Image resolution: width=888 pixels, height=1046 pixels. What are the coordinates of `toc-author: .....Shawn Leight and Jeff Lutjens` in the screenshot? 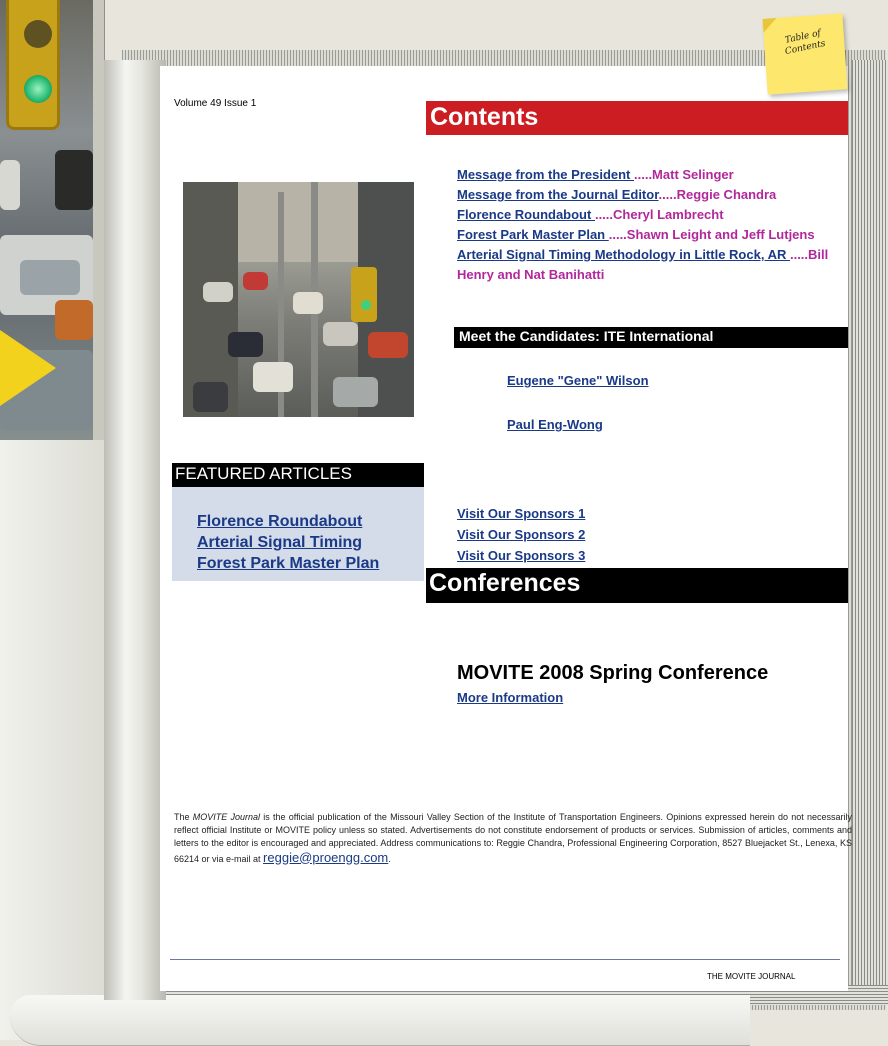 It's located at (711, 234).